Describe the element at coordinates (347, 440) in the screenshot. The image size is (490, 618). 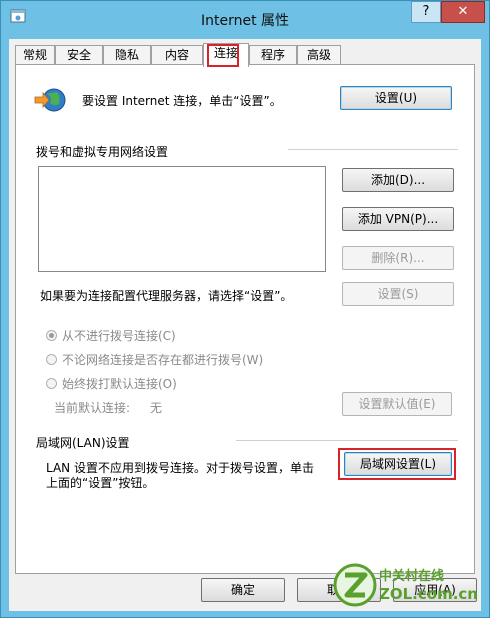
I see `lan-heading-divider` at that location.